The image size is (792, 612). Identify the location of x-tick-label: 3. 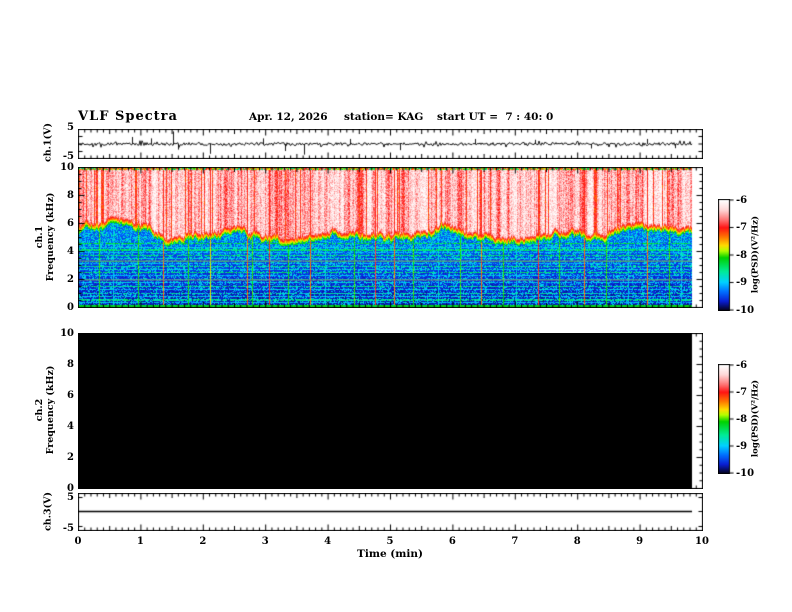
(265, 541).